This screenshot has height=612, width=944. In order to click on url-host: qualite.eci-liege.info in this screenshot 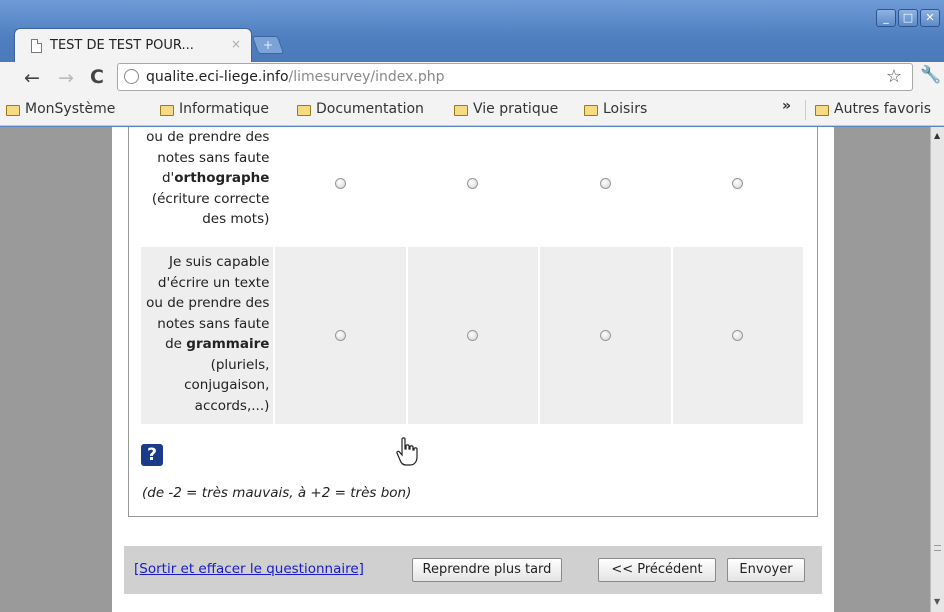, I will do `click(217, 77)`.